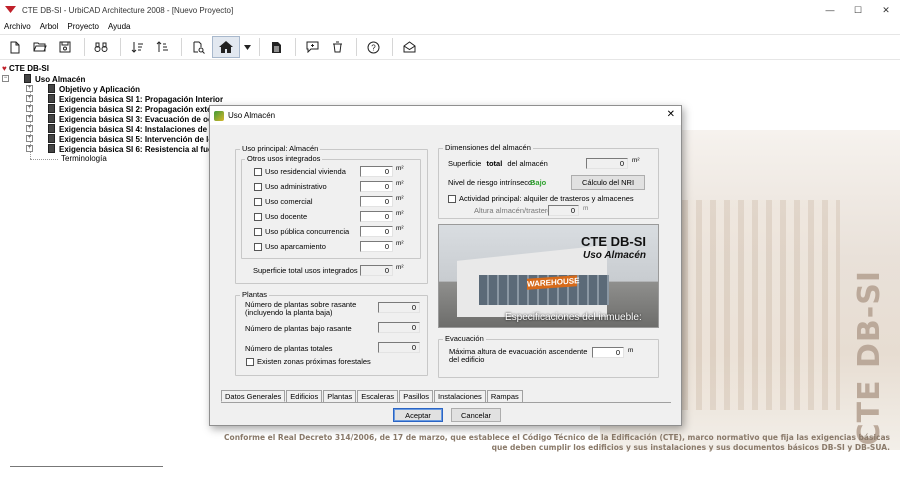  Describe the element at coordinates (376, 246) in the screenshot. I see `aparcamiento-field: 0` at that location.